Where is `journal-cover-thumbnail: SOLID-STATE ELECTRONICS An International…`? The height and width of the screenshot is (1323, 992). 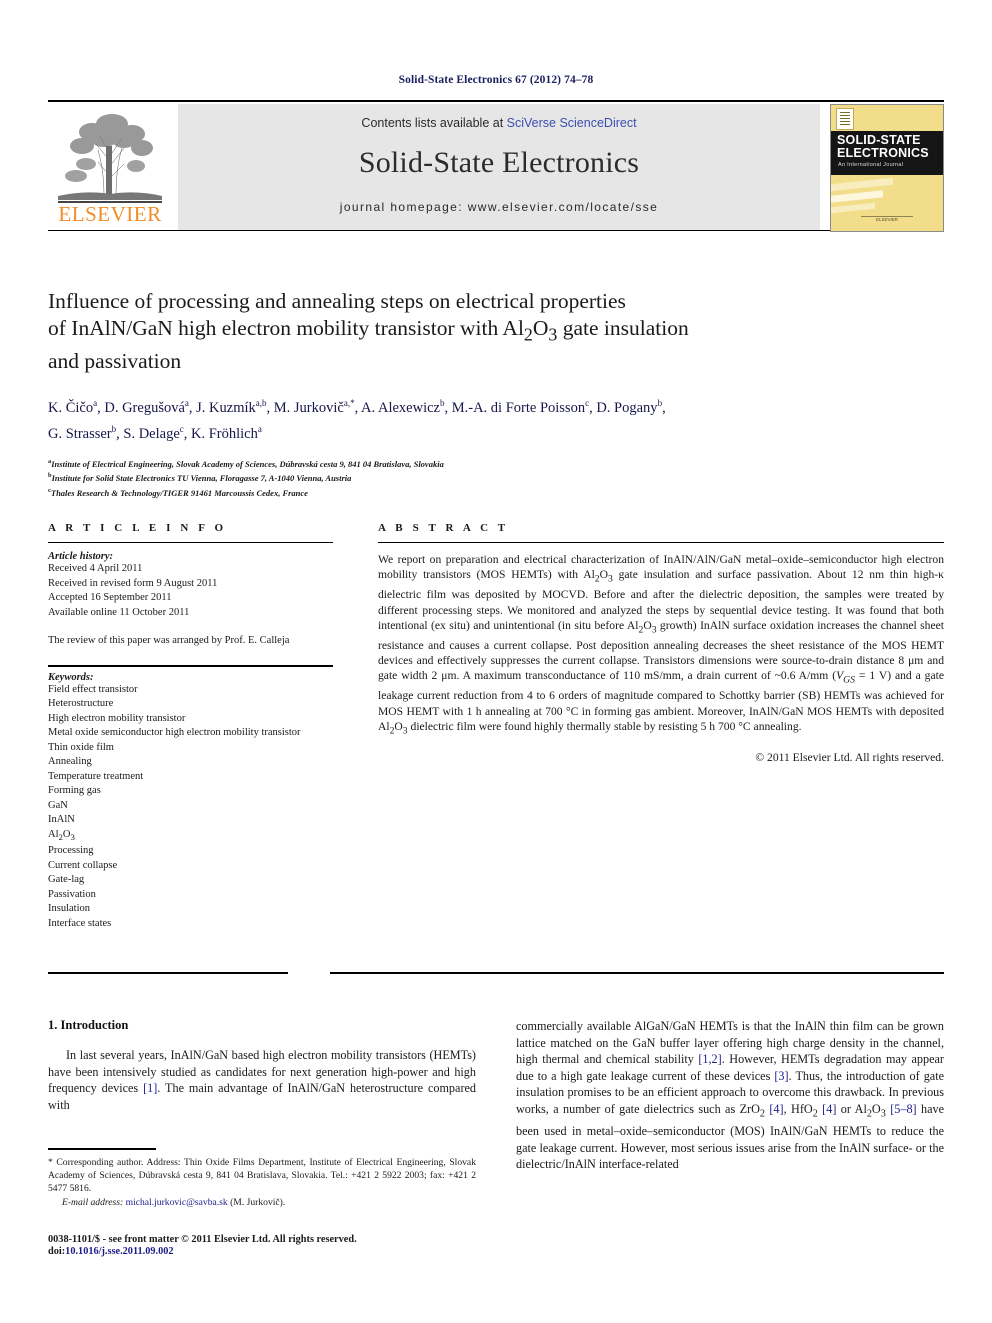 journal-cover-thumbnail: SOLID-STATE ELECTRONICS An International… is located at coordinates (887, 168).